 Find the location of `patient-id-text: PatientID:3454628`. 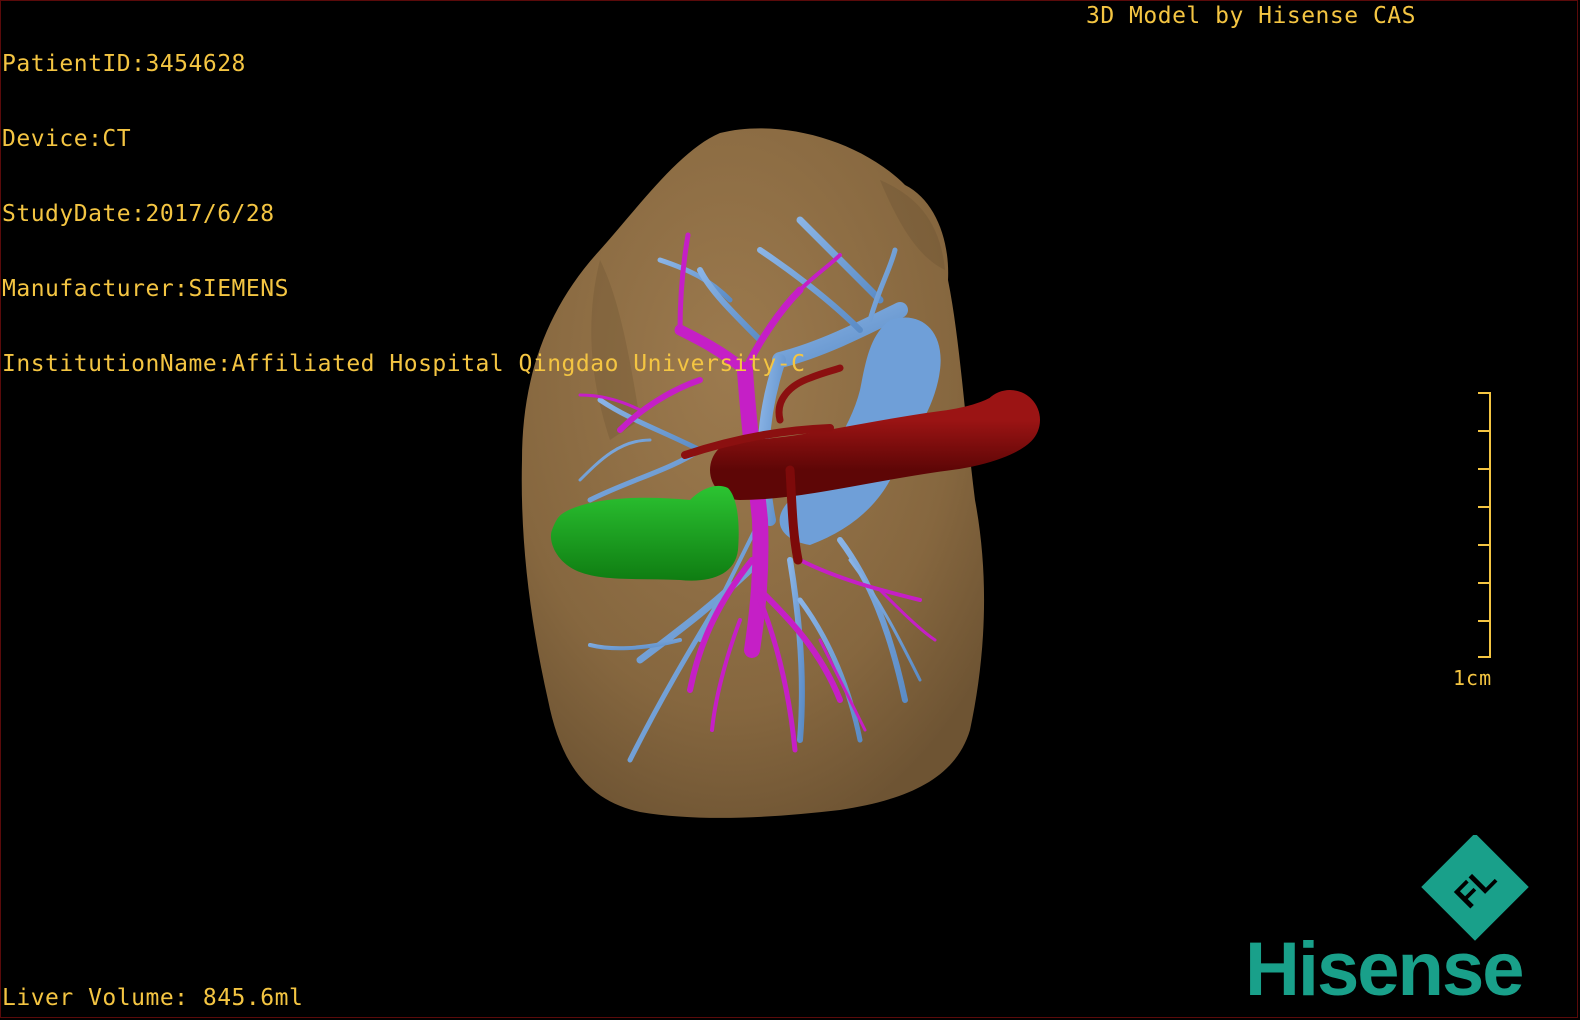

patient-id-text: PatientID:3454628 is located at coordinates (124, 64).